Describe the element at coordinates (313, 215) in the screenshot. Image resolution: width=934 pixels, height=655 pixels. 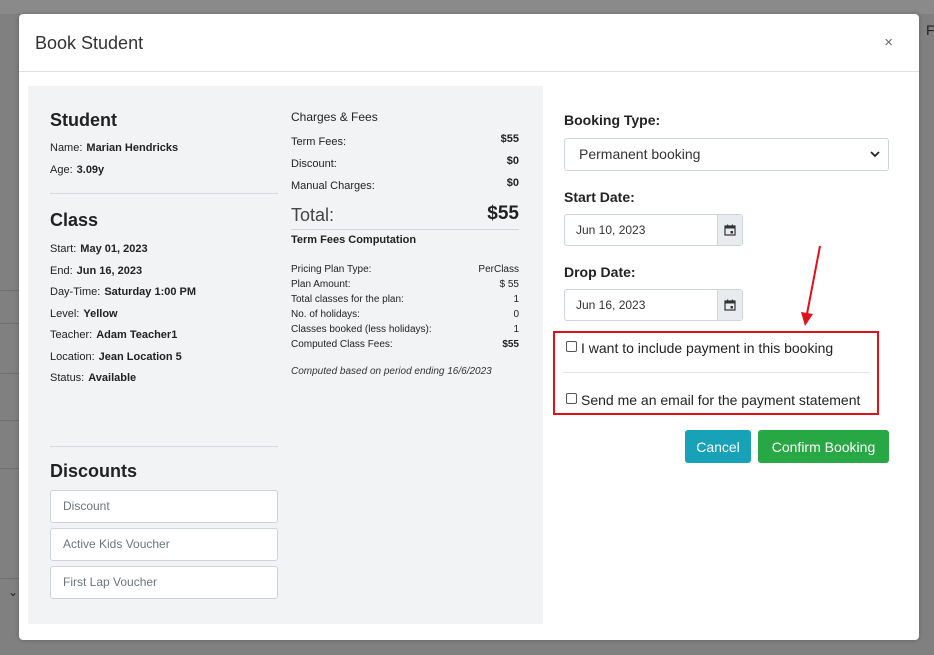
I see `total-label: Total:` at that location.